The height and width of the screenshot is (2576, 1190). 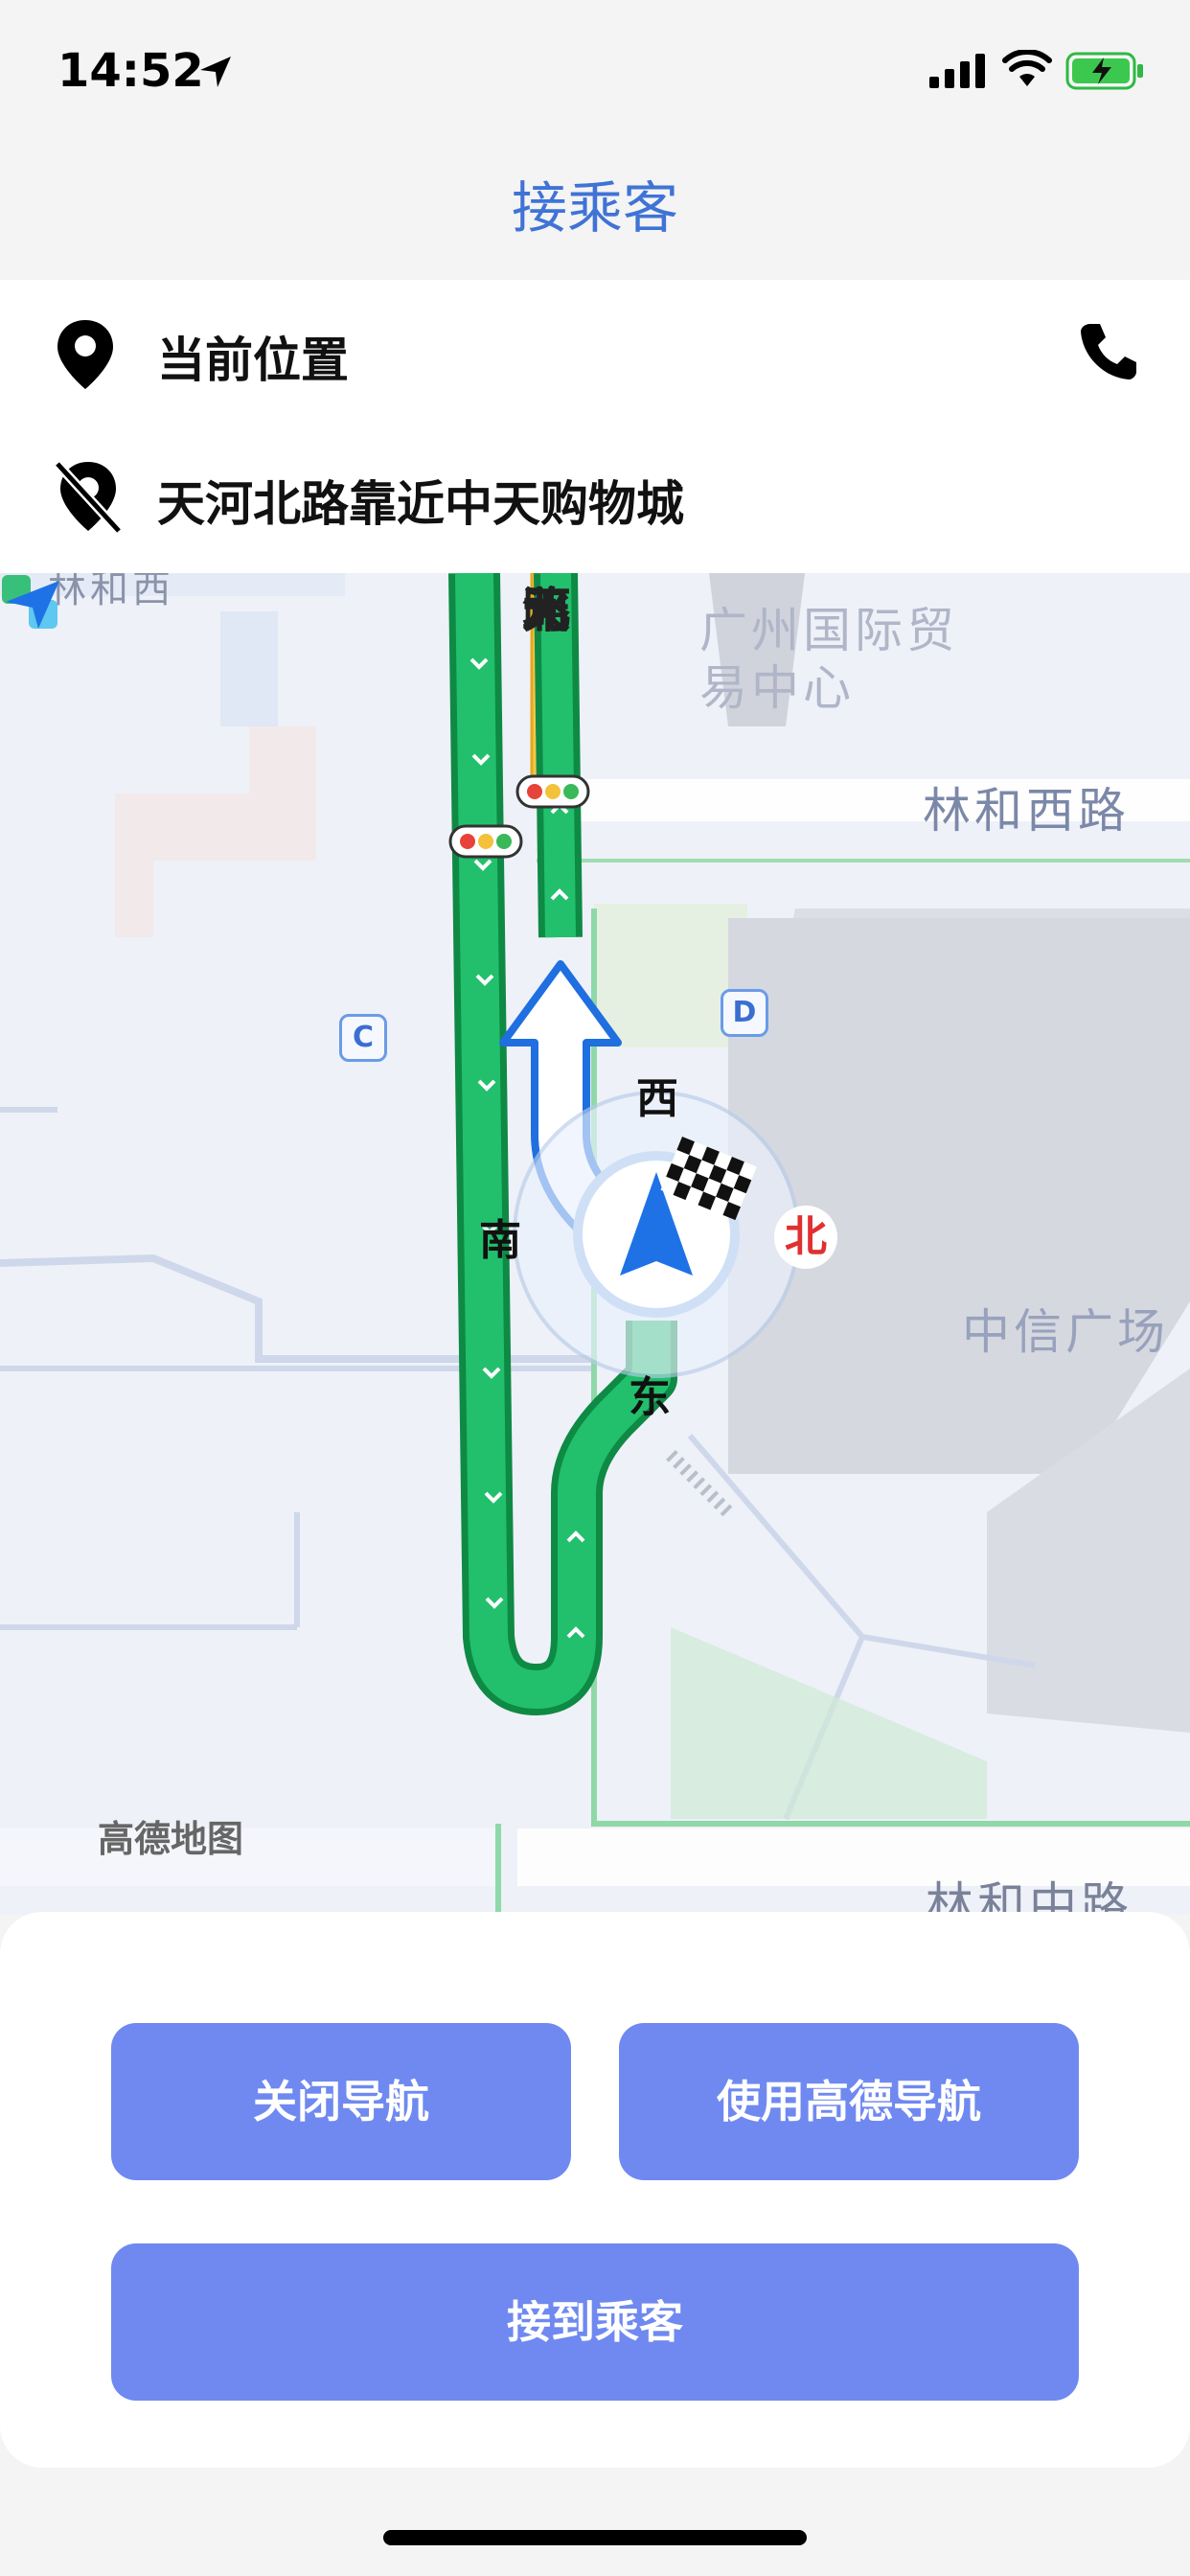 What do you see at coordinates (1066, 1332) in the screenshot?
I see `map-label-citic-plaza: 中信广场` at bounding box center [1066, 1332].